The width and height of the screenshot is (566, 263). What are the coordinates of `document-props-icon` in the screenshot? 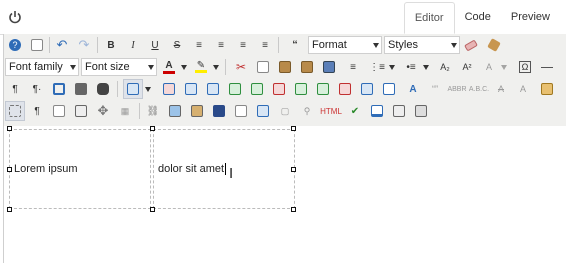 It's located at (263, 111).